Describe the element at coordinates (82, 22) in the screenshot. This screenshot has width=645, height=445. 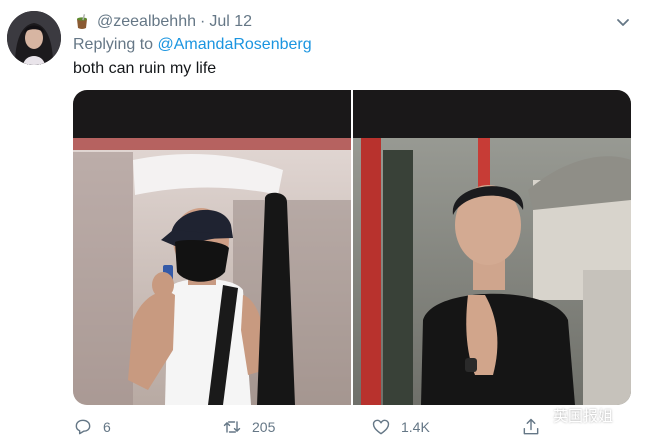
I see `mate-cup-icon` at that location.